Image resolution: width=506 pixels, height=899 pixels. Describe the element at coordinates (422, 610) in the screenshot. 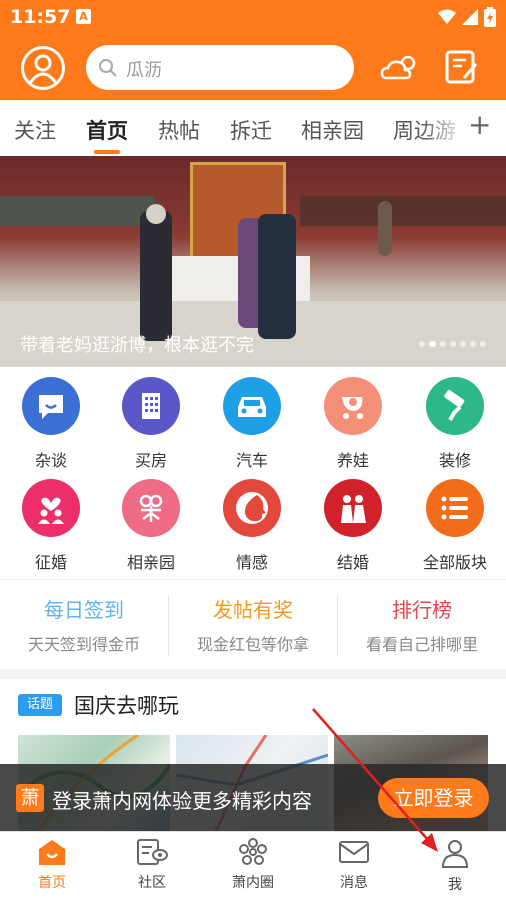

I see `promo-title: 排行榜` at that location.